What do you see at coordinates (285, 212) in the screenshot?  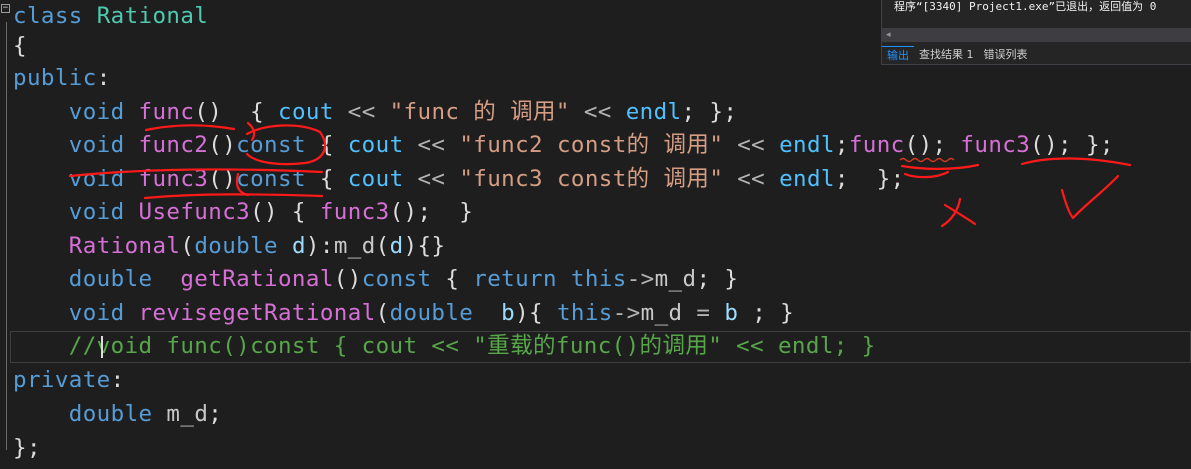 I see `code-token: () {` at bounding box center [285, 212].